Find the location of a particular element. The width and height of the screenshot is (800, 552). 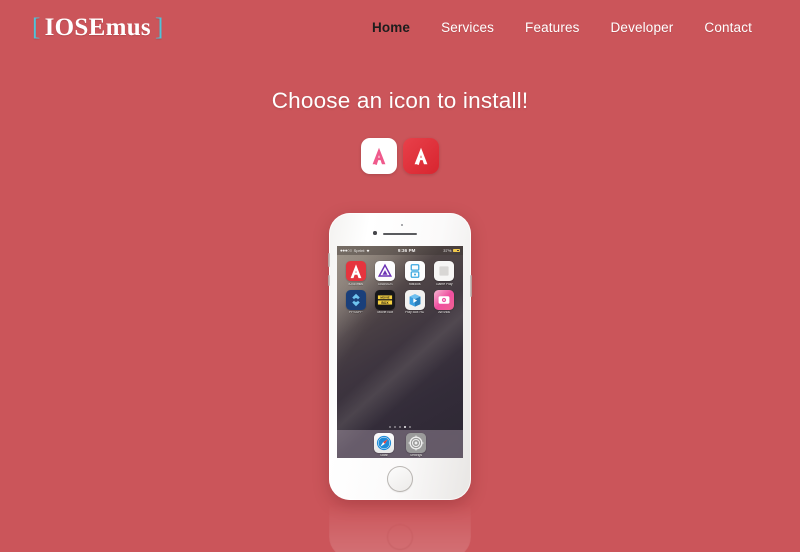

ios-status-bar: ●●●○○ Sprint 9:36 PM 37% is located at coordinates (400, 250).